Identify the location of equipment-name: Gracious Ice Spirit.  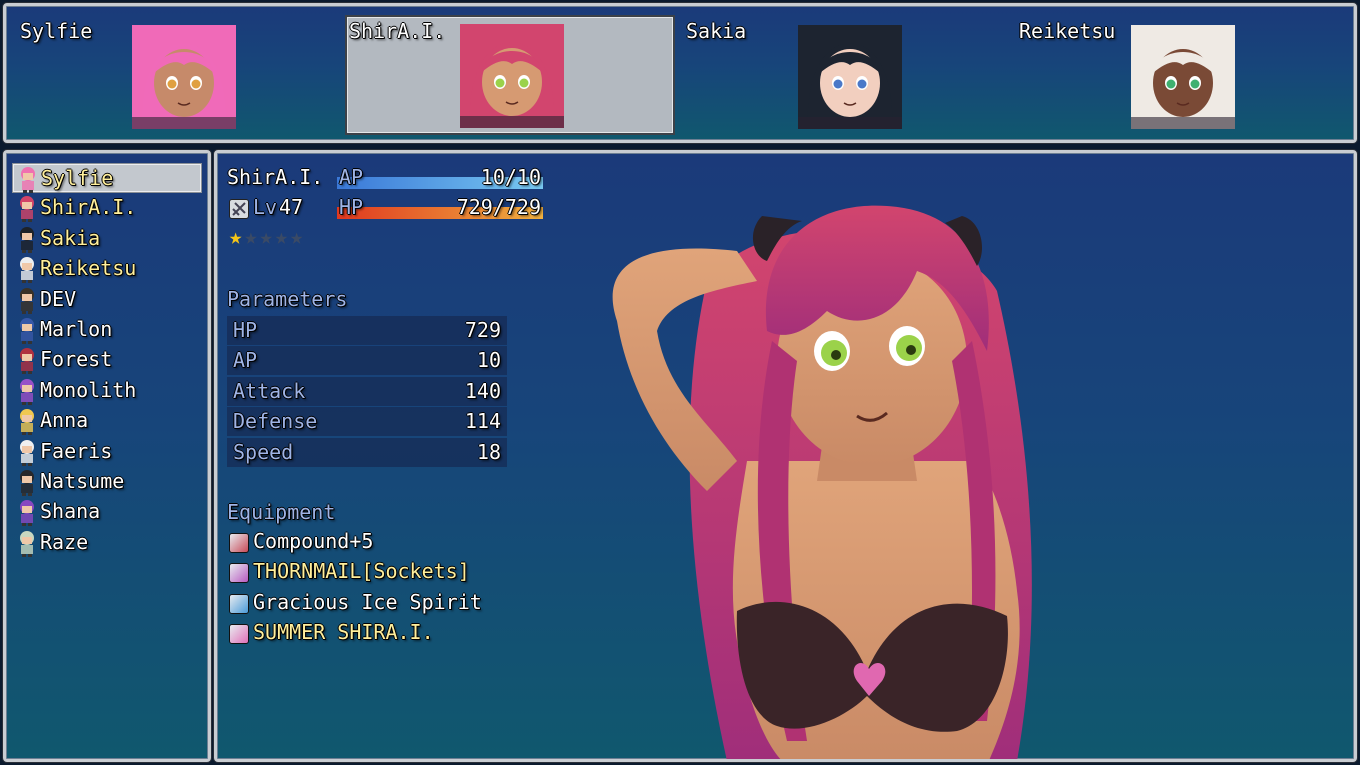
(367, 602).